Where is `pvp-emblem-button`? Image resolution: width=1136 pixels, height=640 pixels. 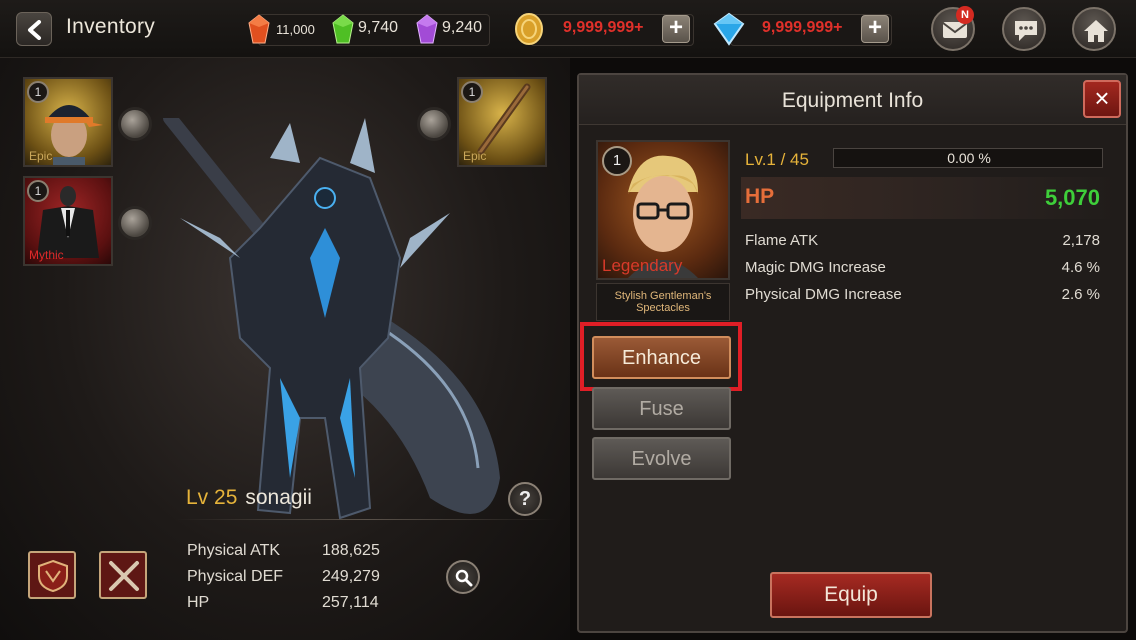 pvp-emblem-button is located at coordinates (123, 575).